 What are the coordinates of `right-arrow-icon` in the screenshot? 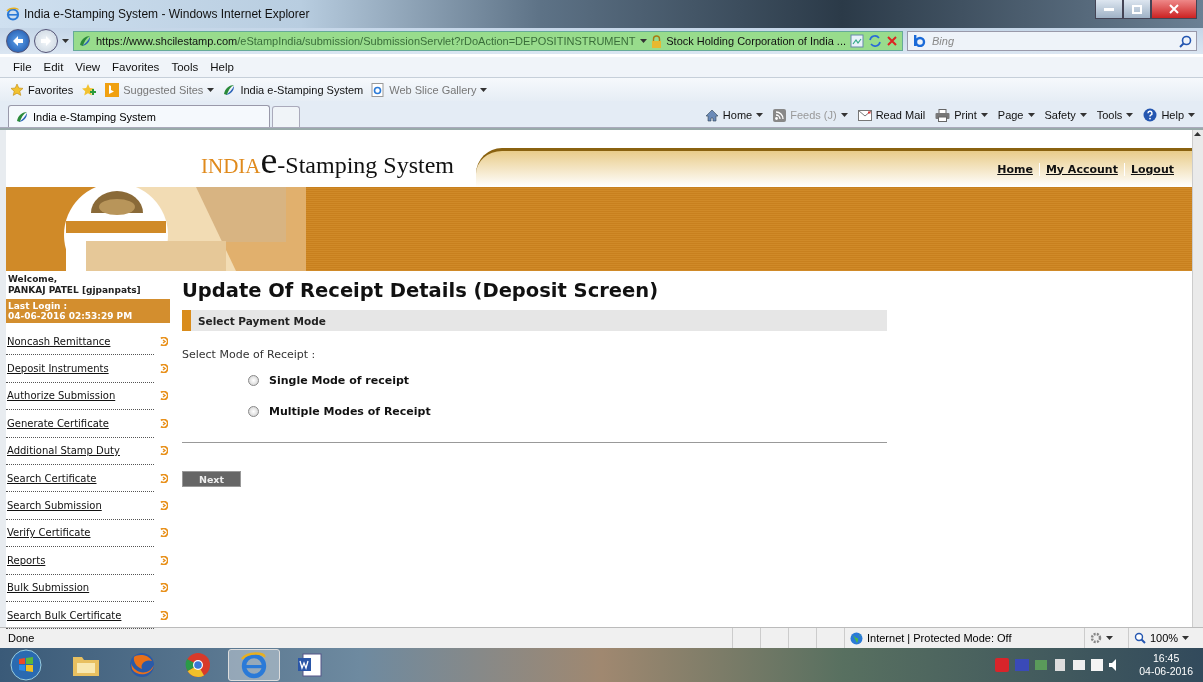 It's located at (46, 41).